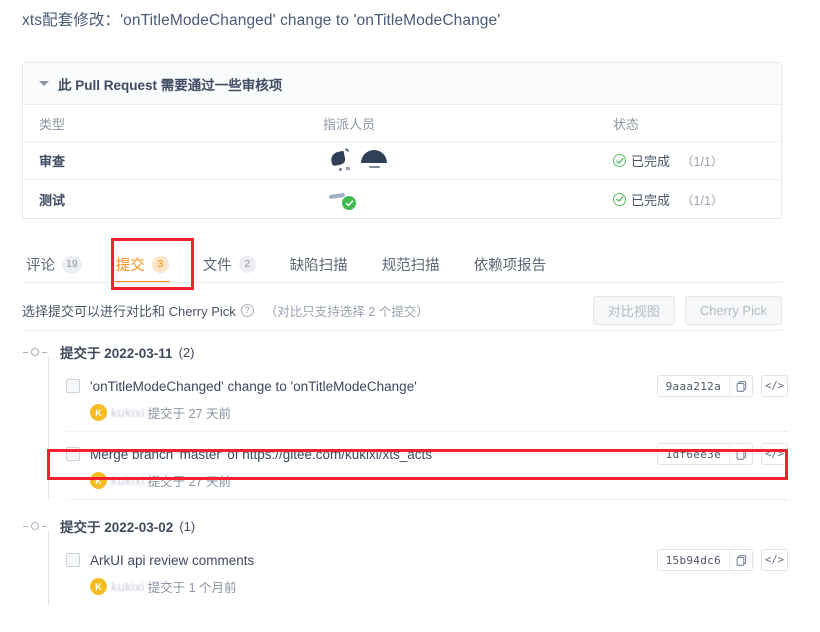 The width and height of the screenshot is (820, 632). What do you see at coordinates (52, 161) in the screenshot?
I see `review-type-label: 审查` at bounding box center [52, 161].